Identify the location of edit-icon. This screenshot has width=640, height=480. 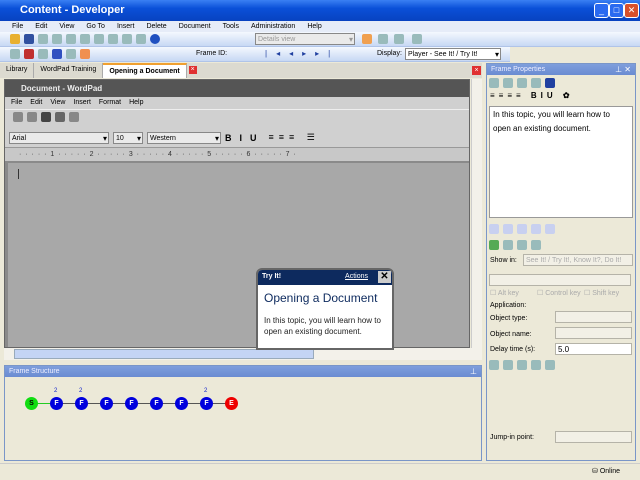
(71, 54).